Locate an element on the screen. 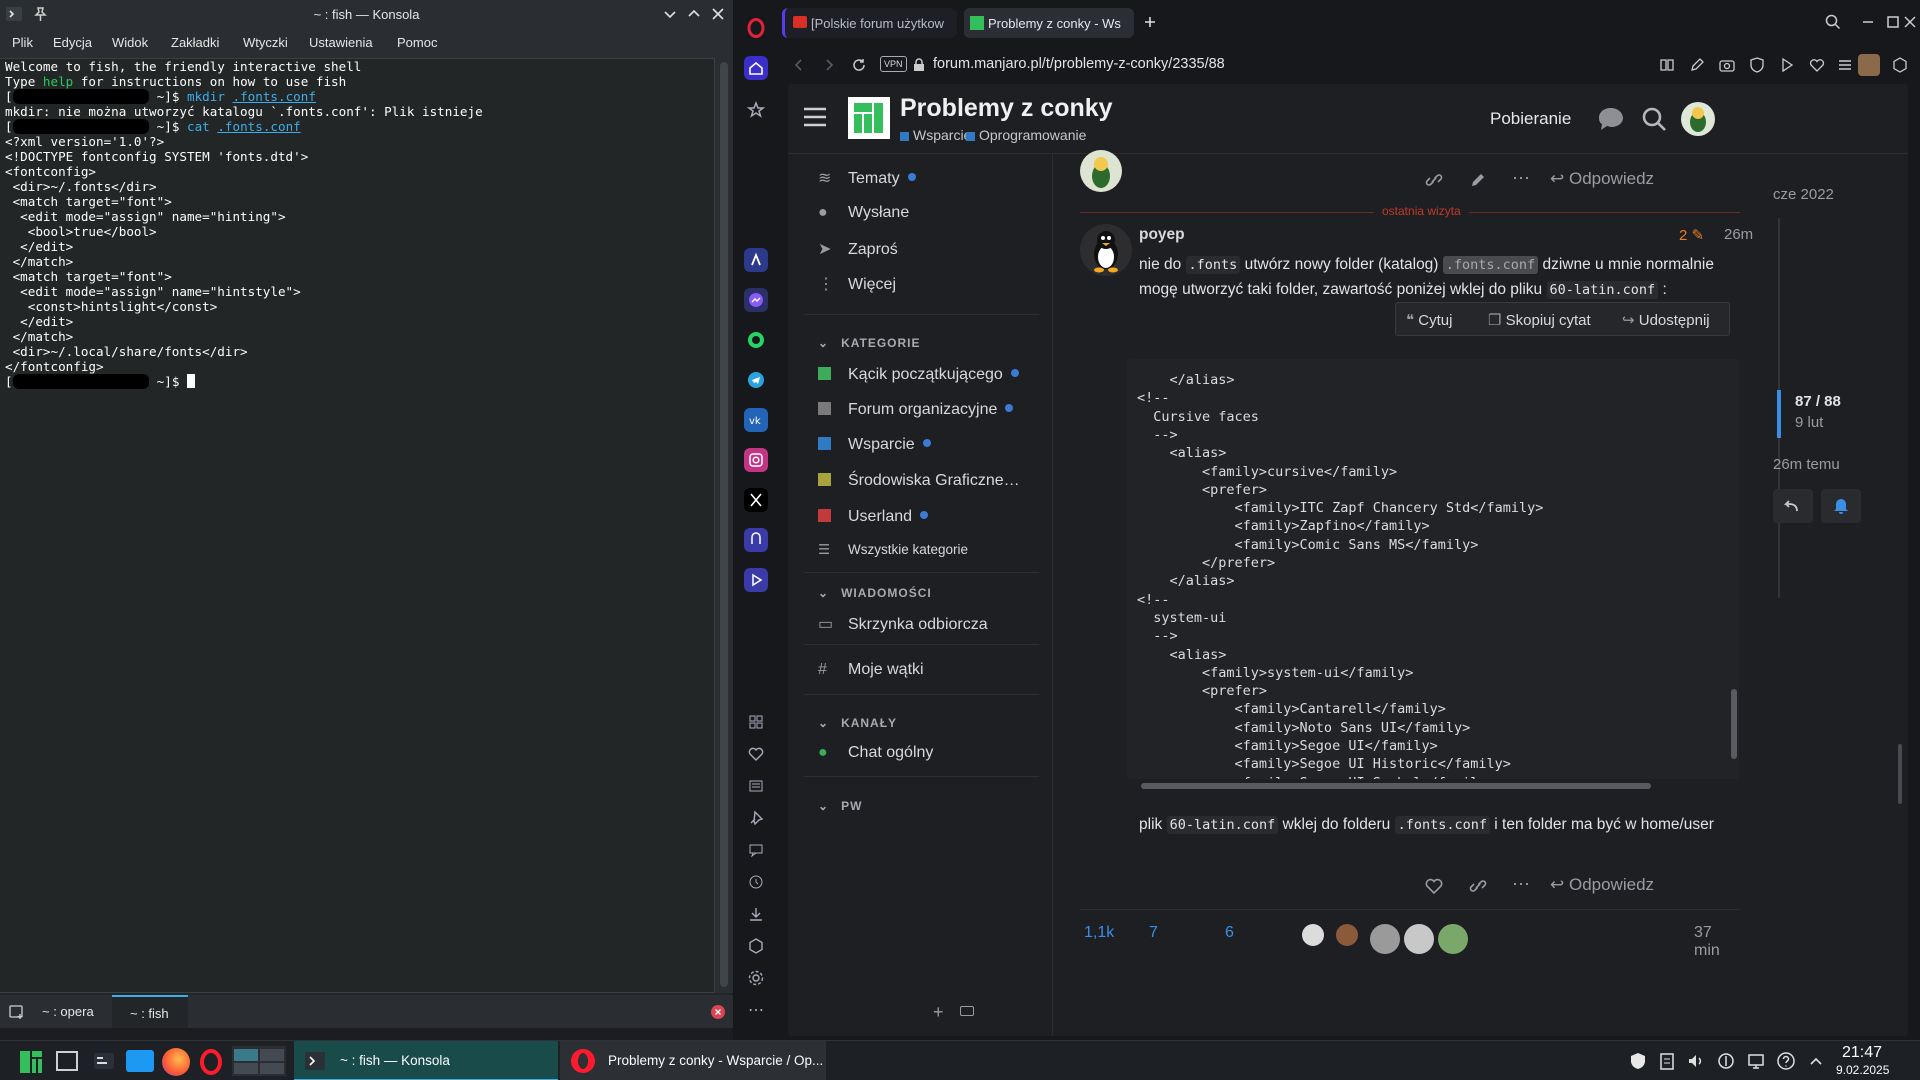 Image resolution: width=1920 pixels, height=1080 pixels. security-shield-icon is located at coordinates (1638, 1061).